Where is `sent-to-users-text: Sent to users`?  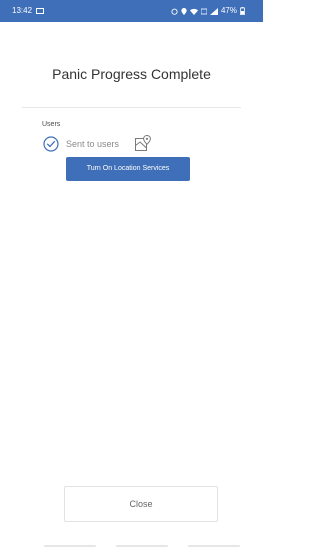
sent-to-users-text: Sent to users is located at coordinates (93, 144).